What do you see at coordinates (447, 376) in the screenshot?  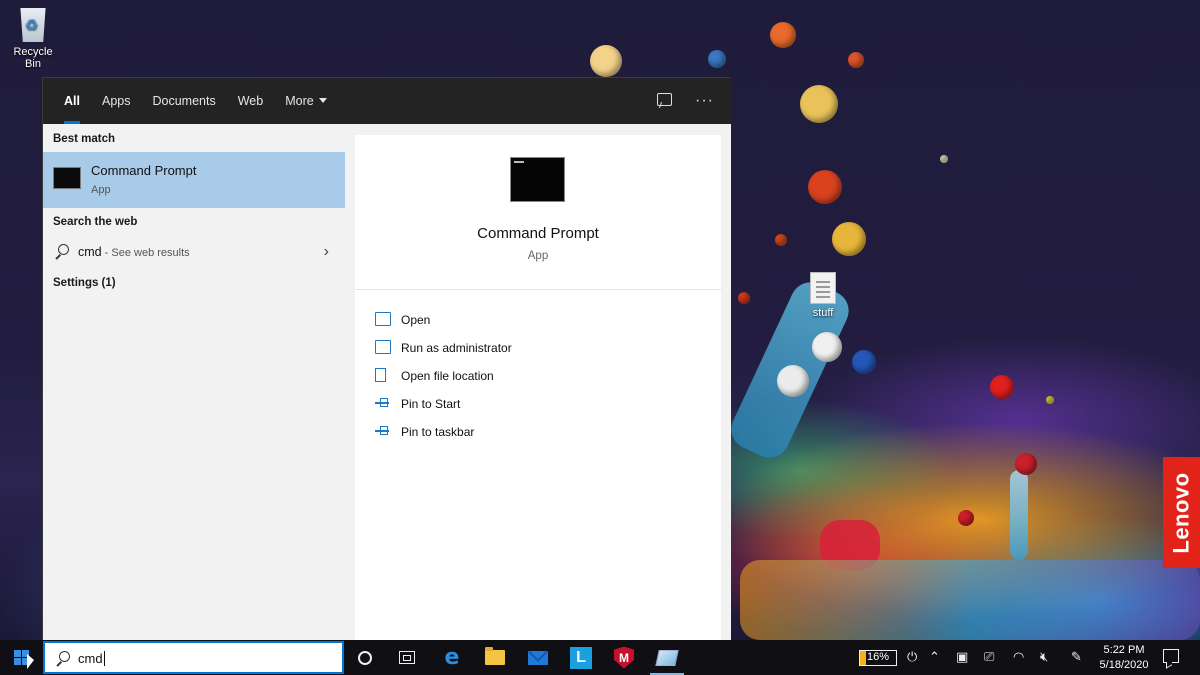 I see `action-open-file-location-label: Open file location` at bounding box center [447, 376].